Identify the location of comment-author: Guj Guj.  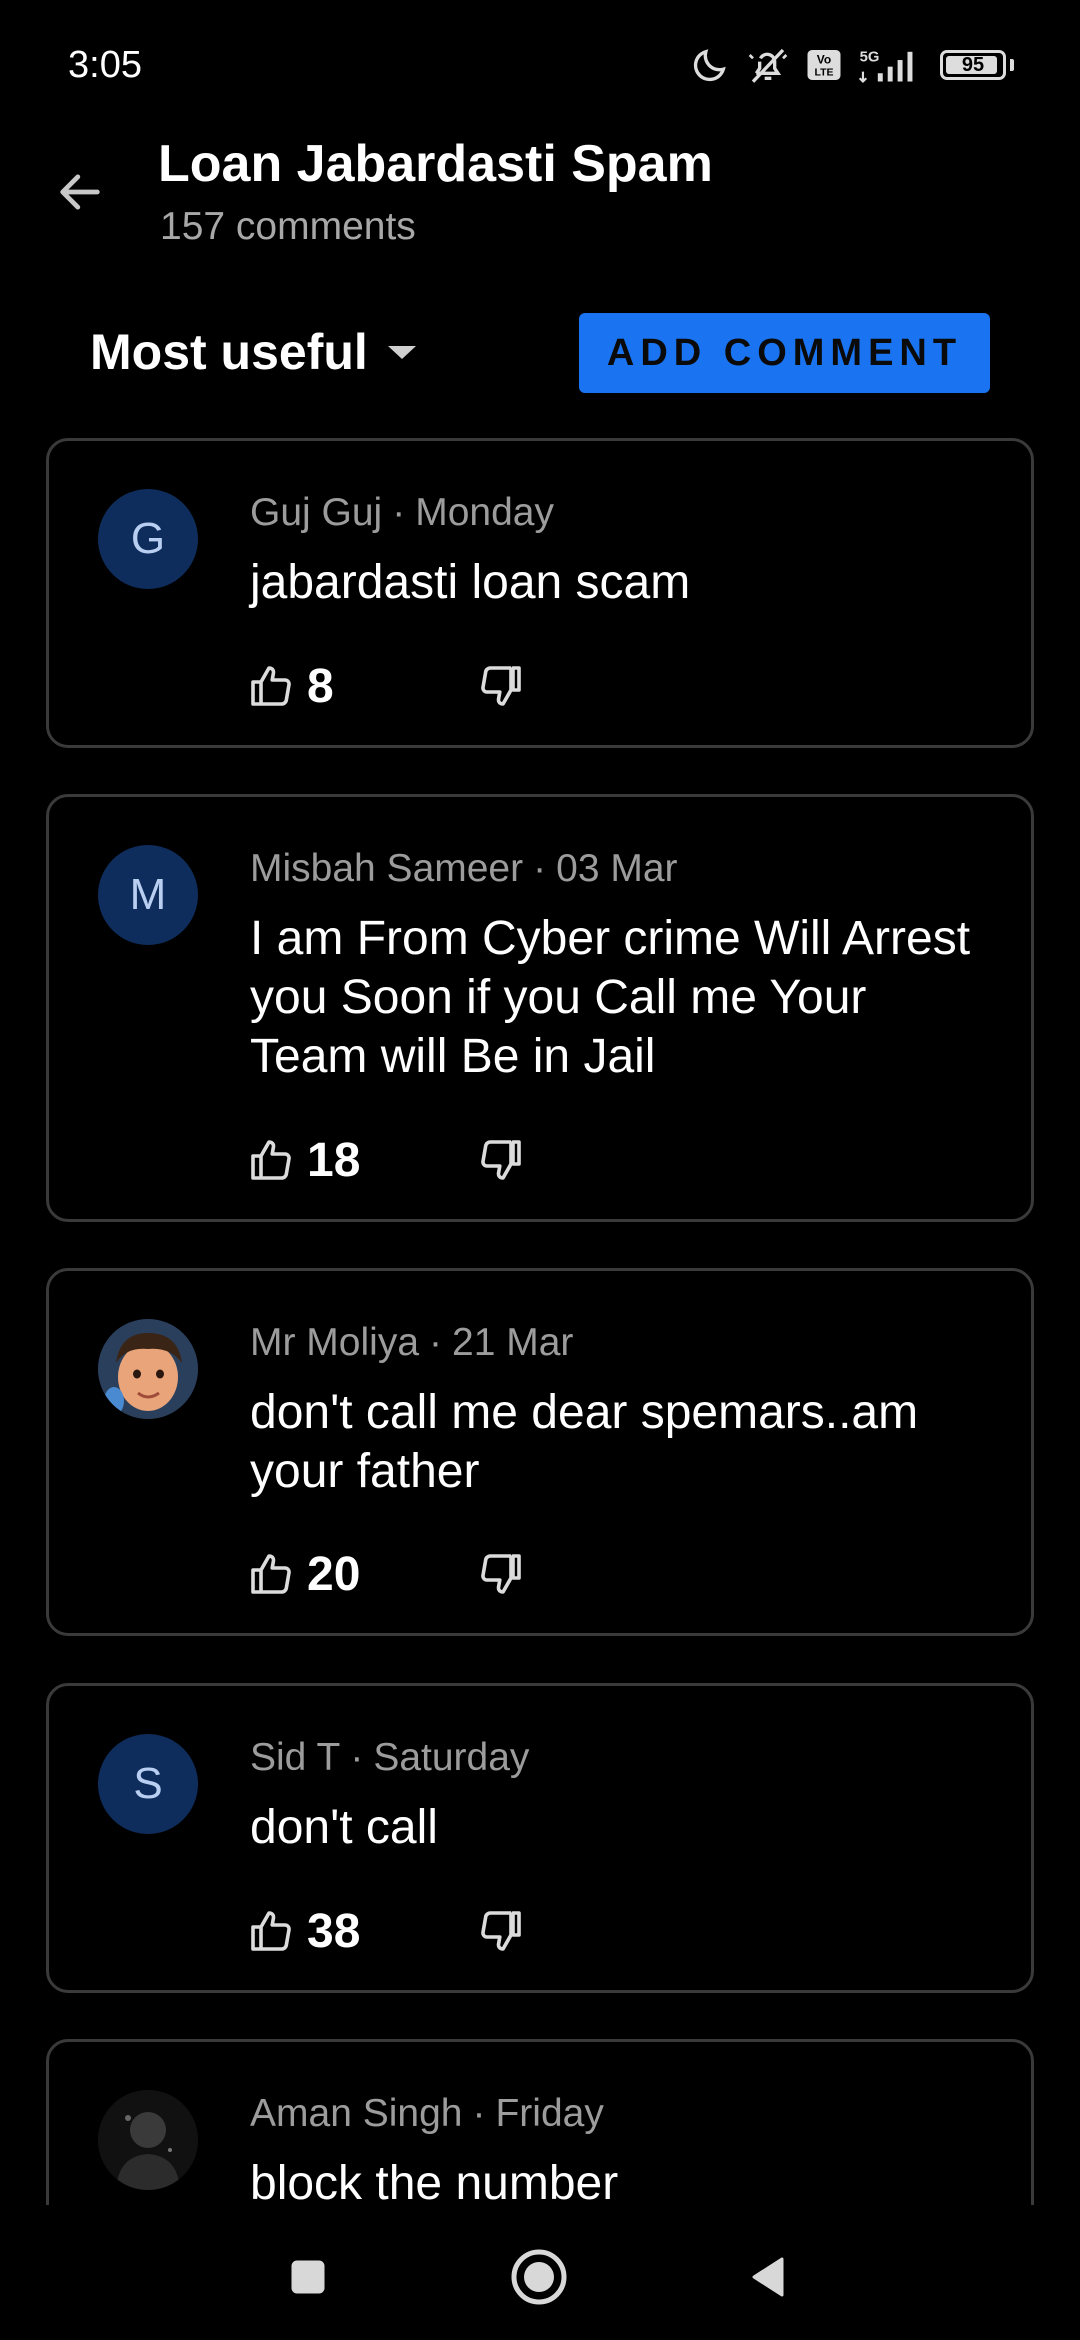
(316, 512).